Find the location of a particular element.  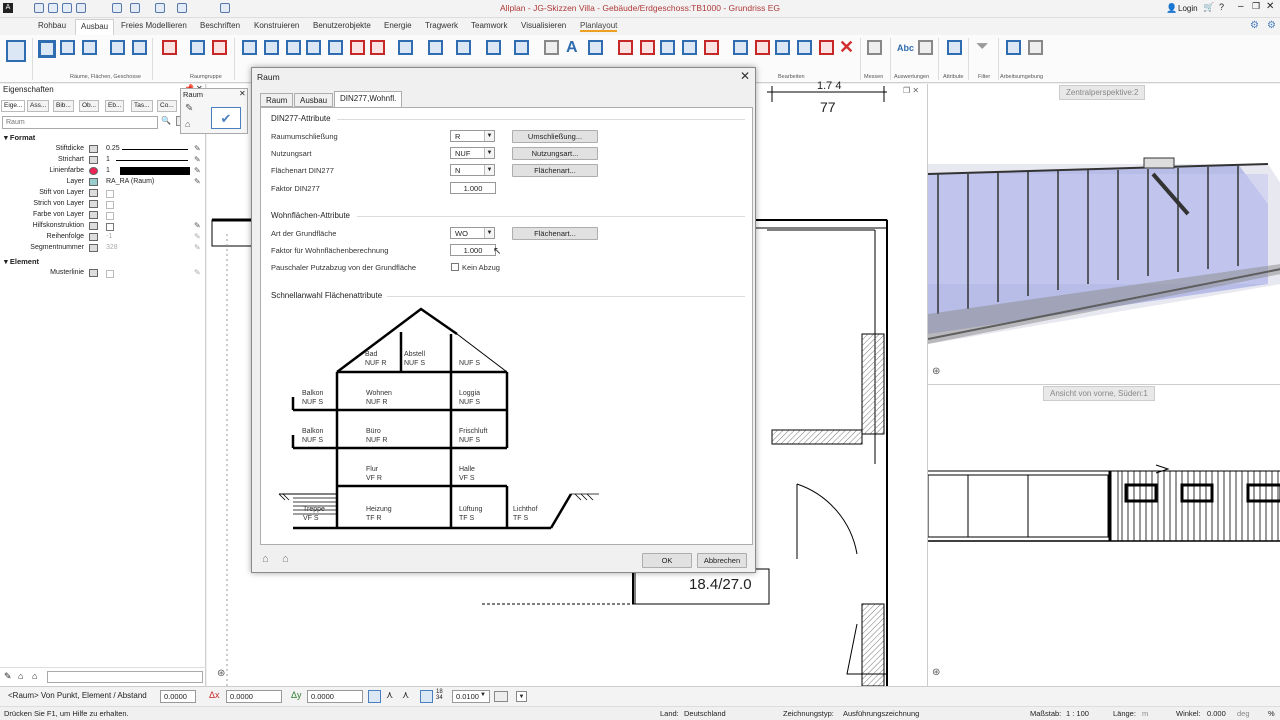

mirror-tool-icon is located at coordinates (804, 47).